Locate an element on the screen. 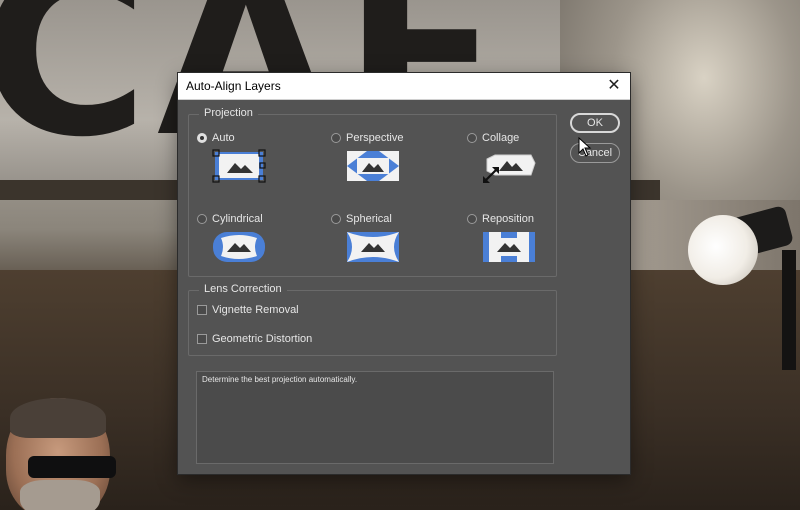 The height and width of the screenshot is (510, 800). projection-label-collage: Collage is located at coordinates (501, 138).